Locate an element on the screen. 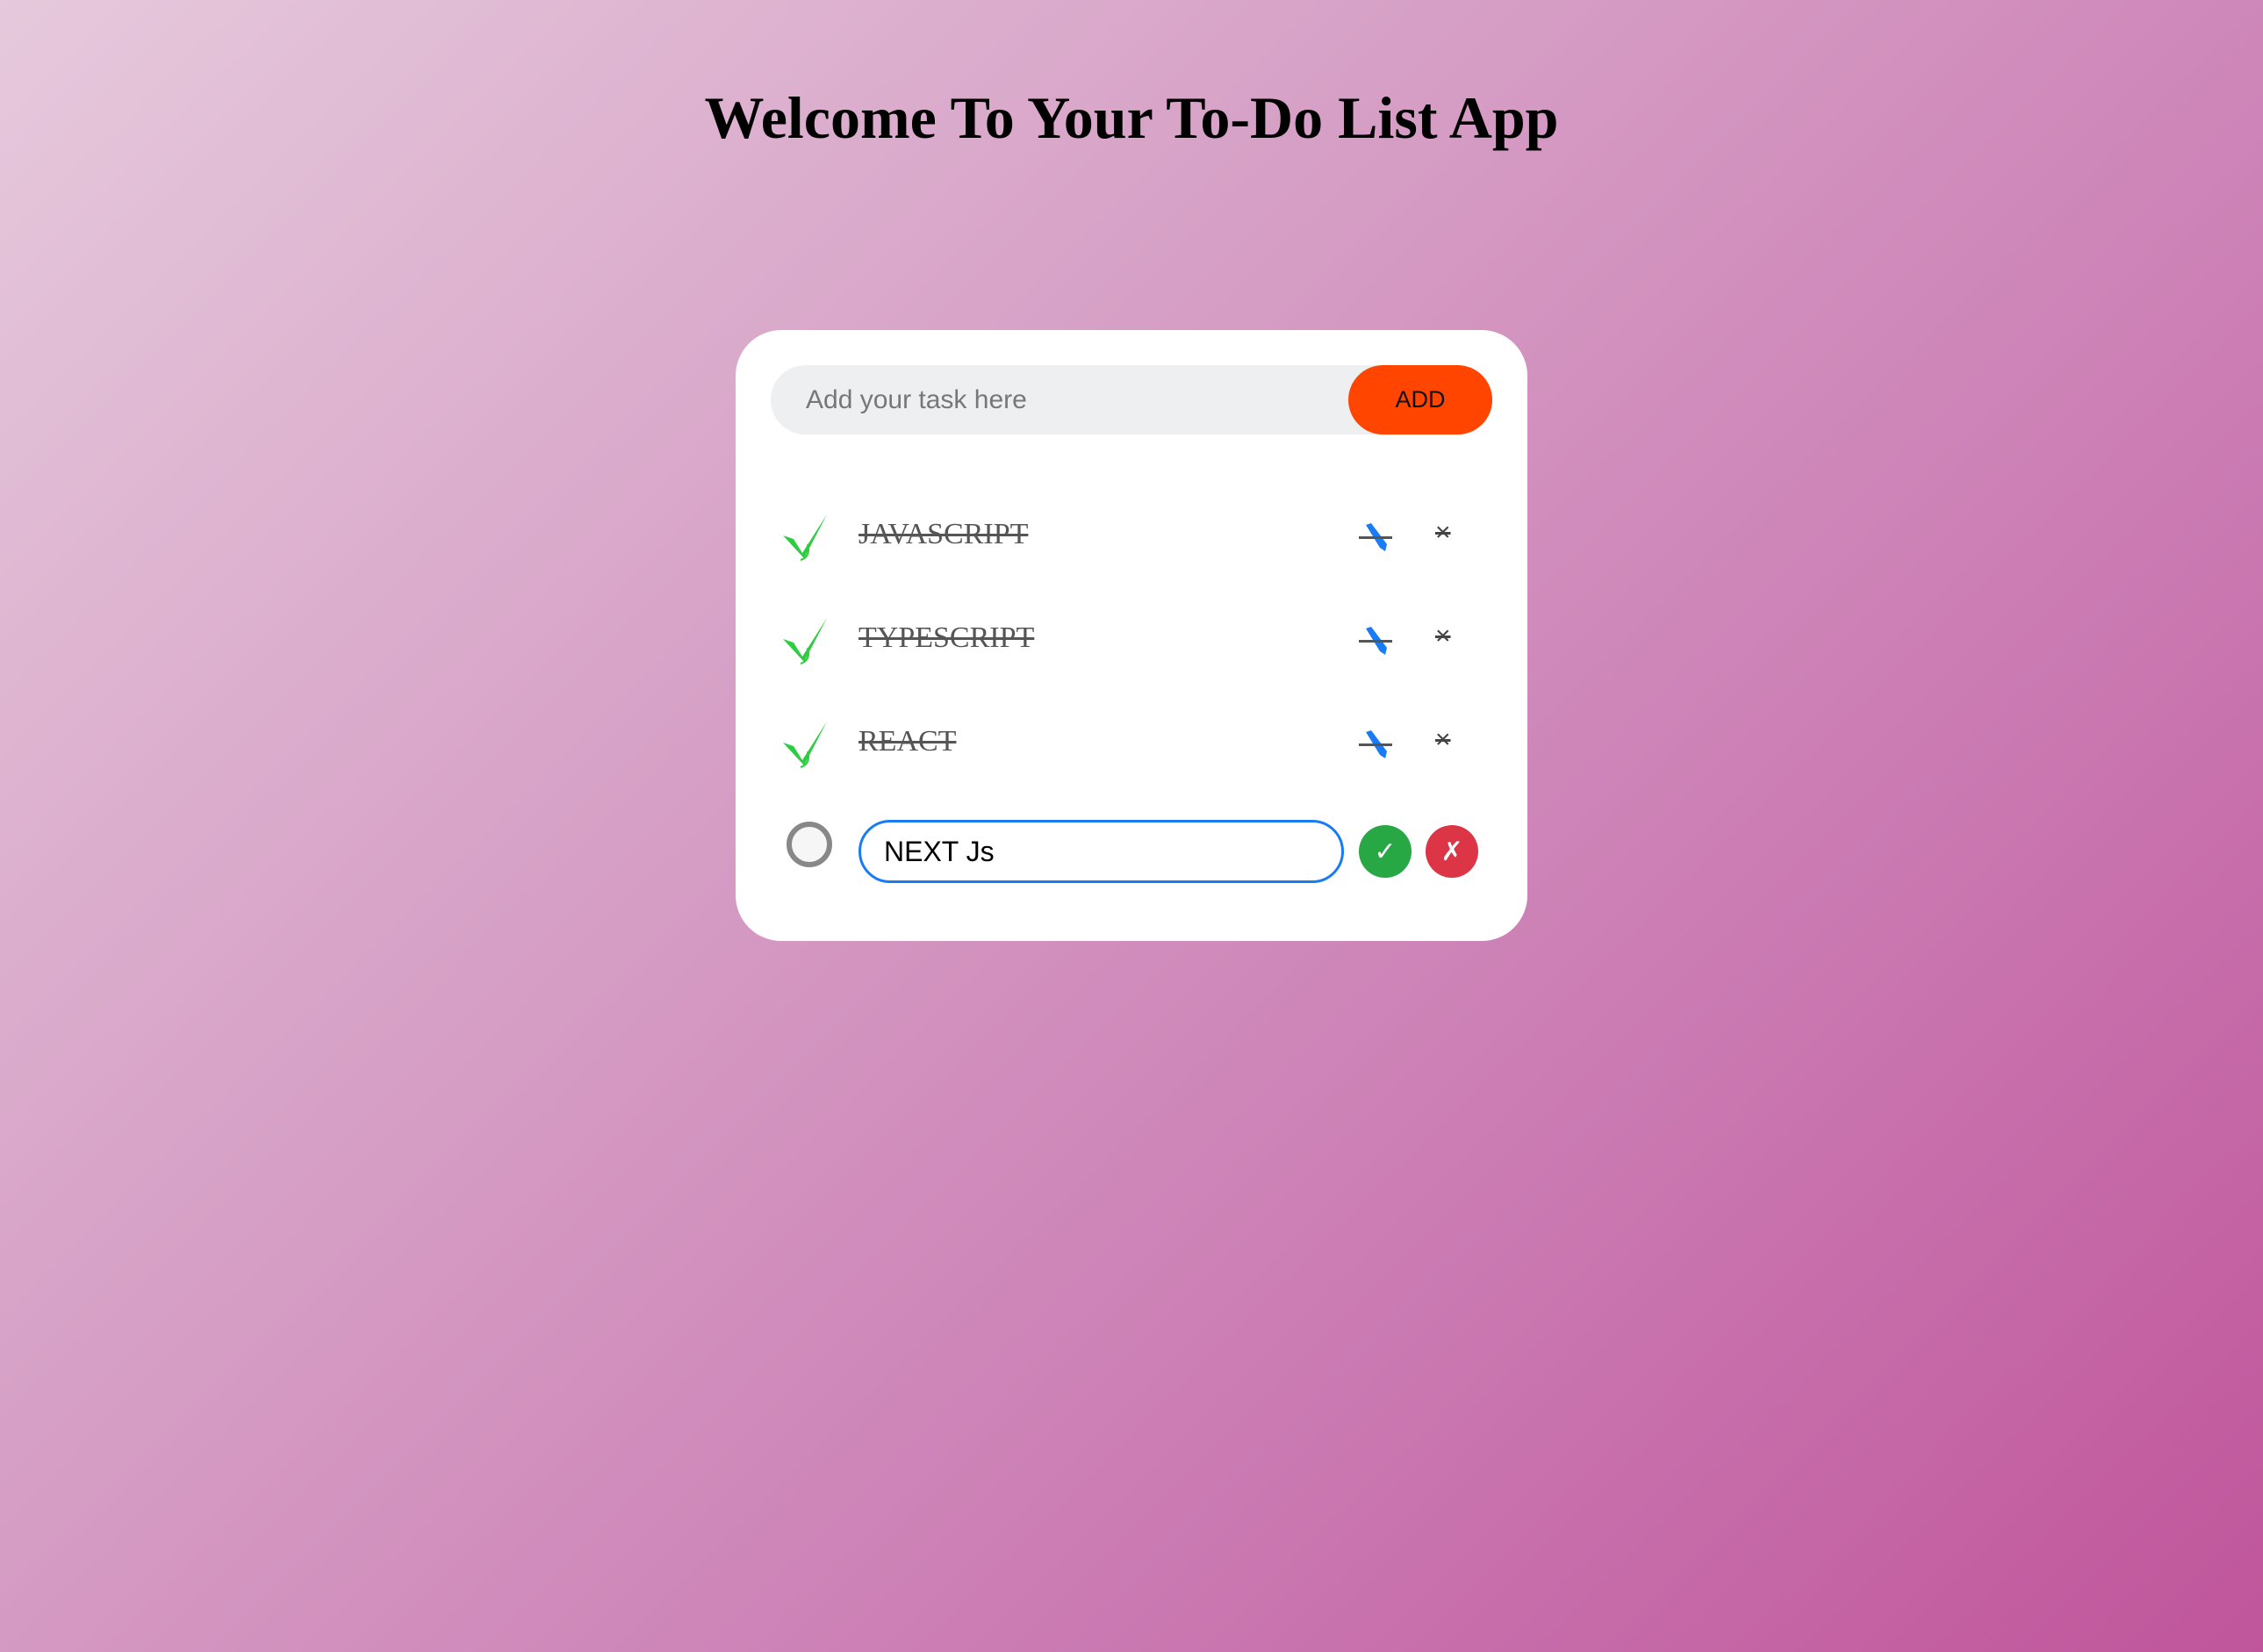 The image size is (2263, 1652). task-label: JAVASCRIPT is located at coordinates (944, 534).